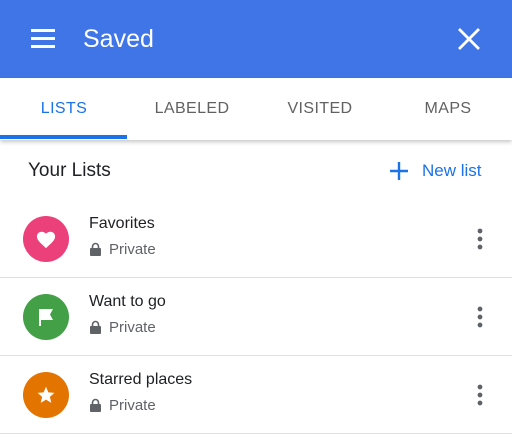  Describe the element at coordinates (192, 109) in the screenshot. I see `tab-labeled: LABELED` at that location.